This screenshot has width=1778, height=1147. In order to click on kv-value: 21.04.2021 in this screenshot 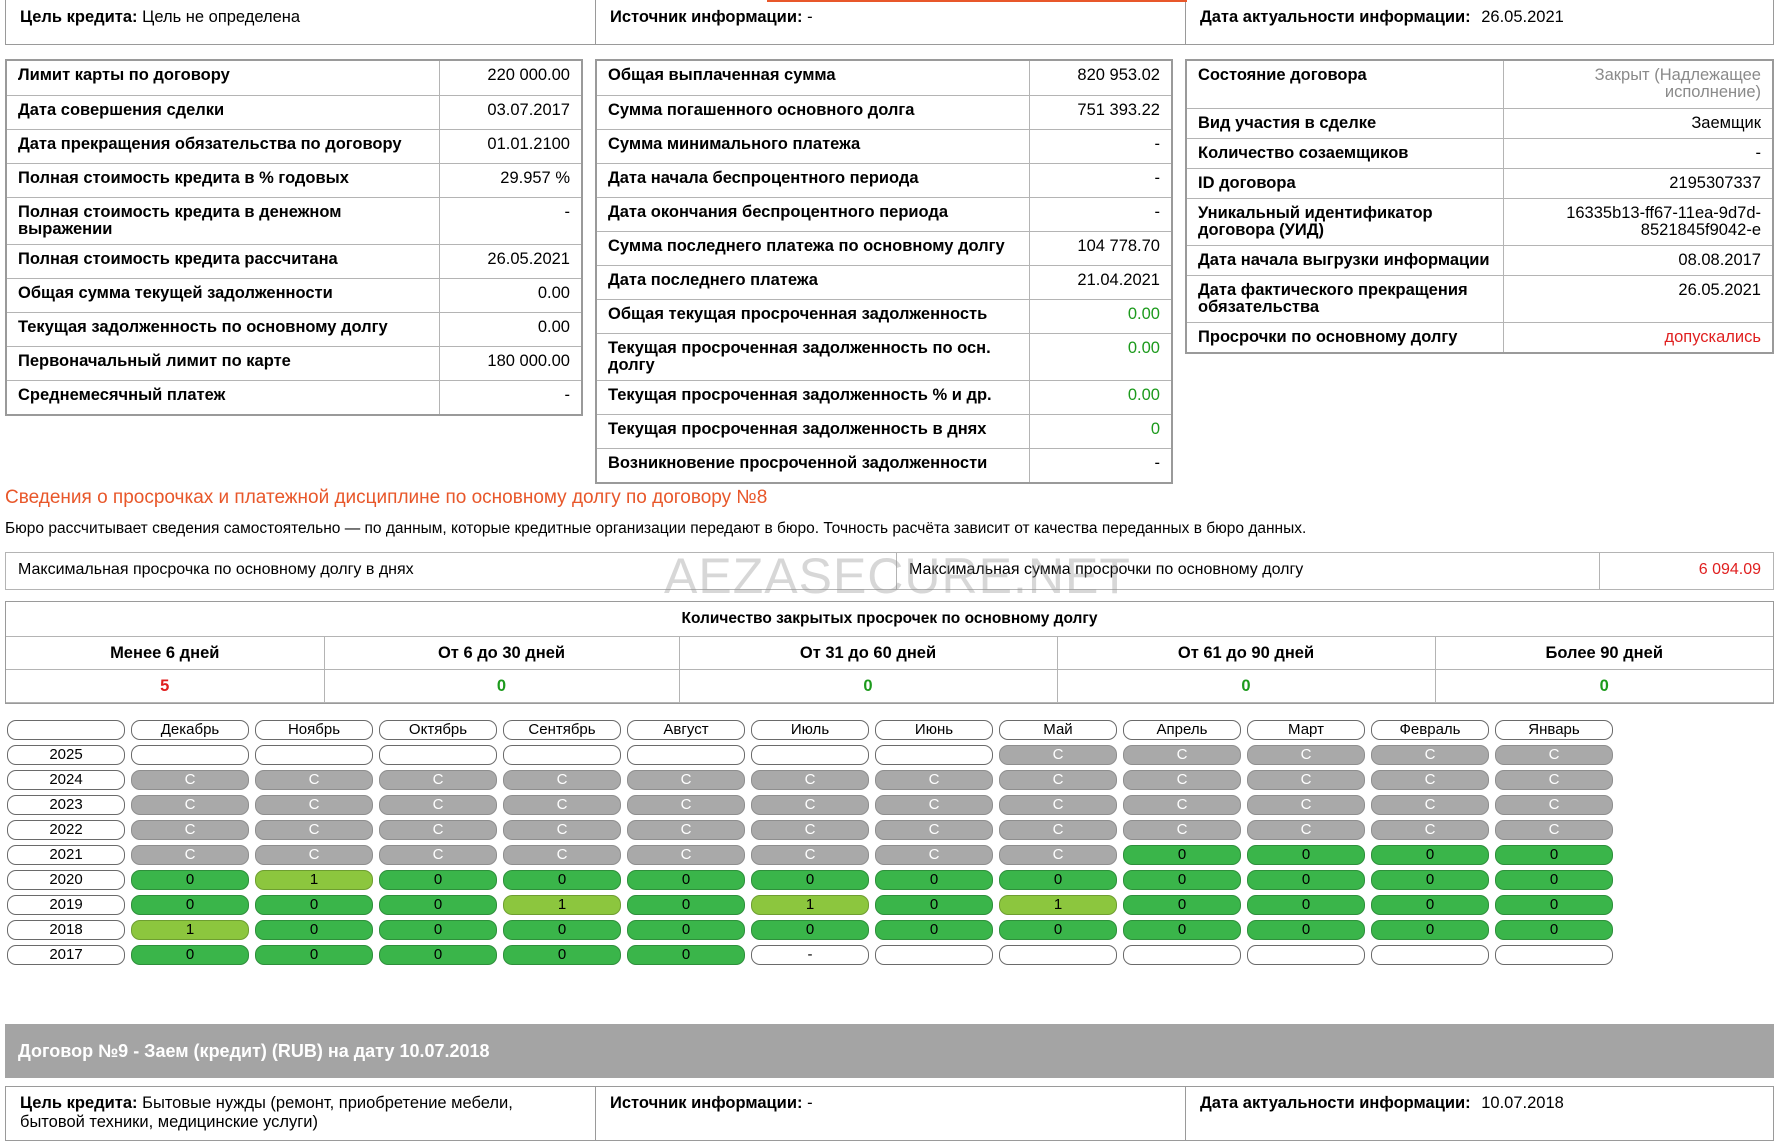, I will do `click(1099, 282)`.